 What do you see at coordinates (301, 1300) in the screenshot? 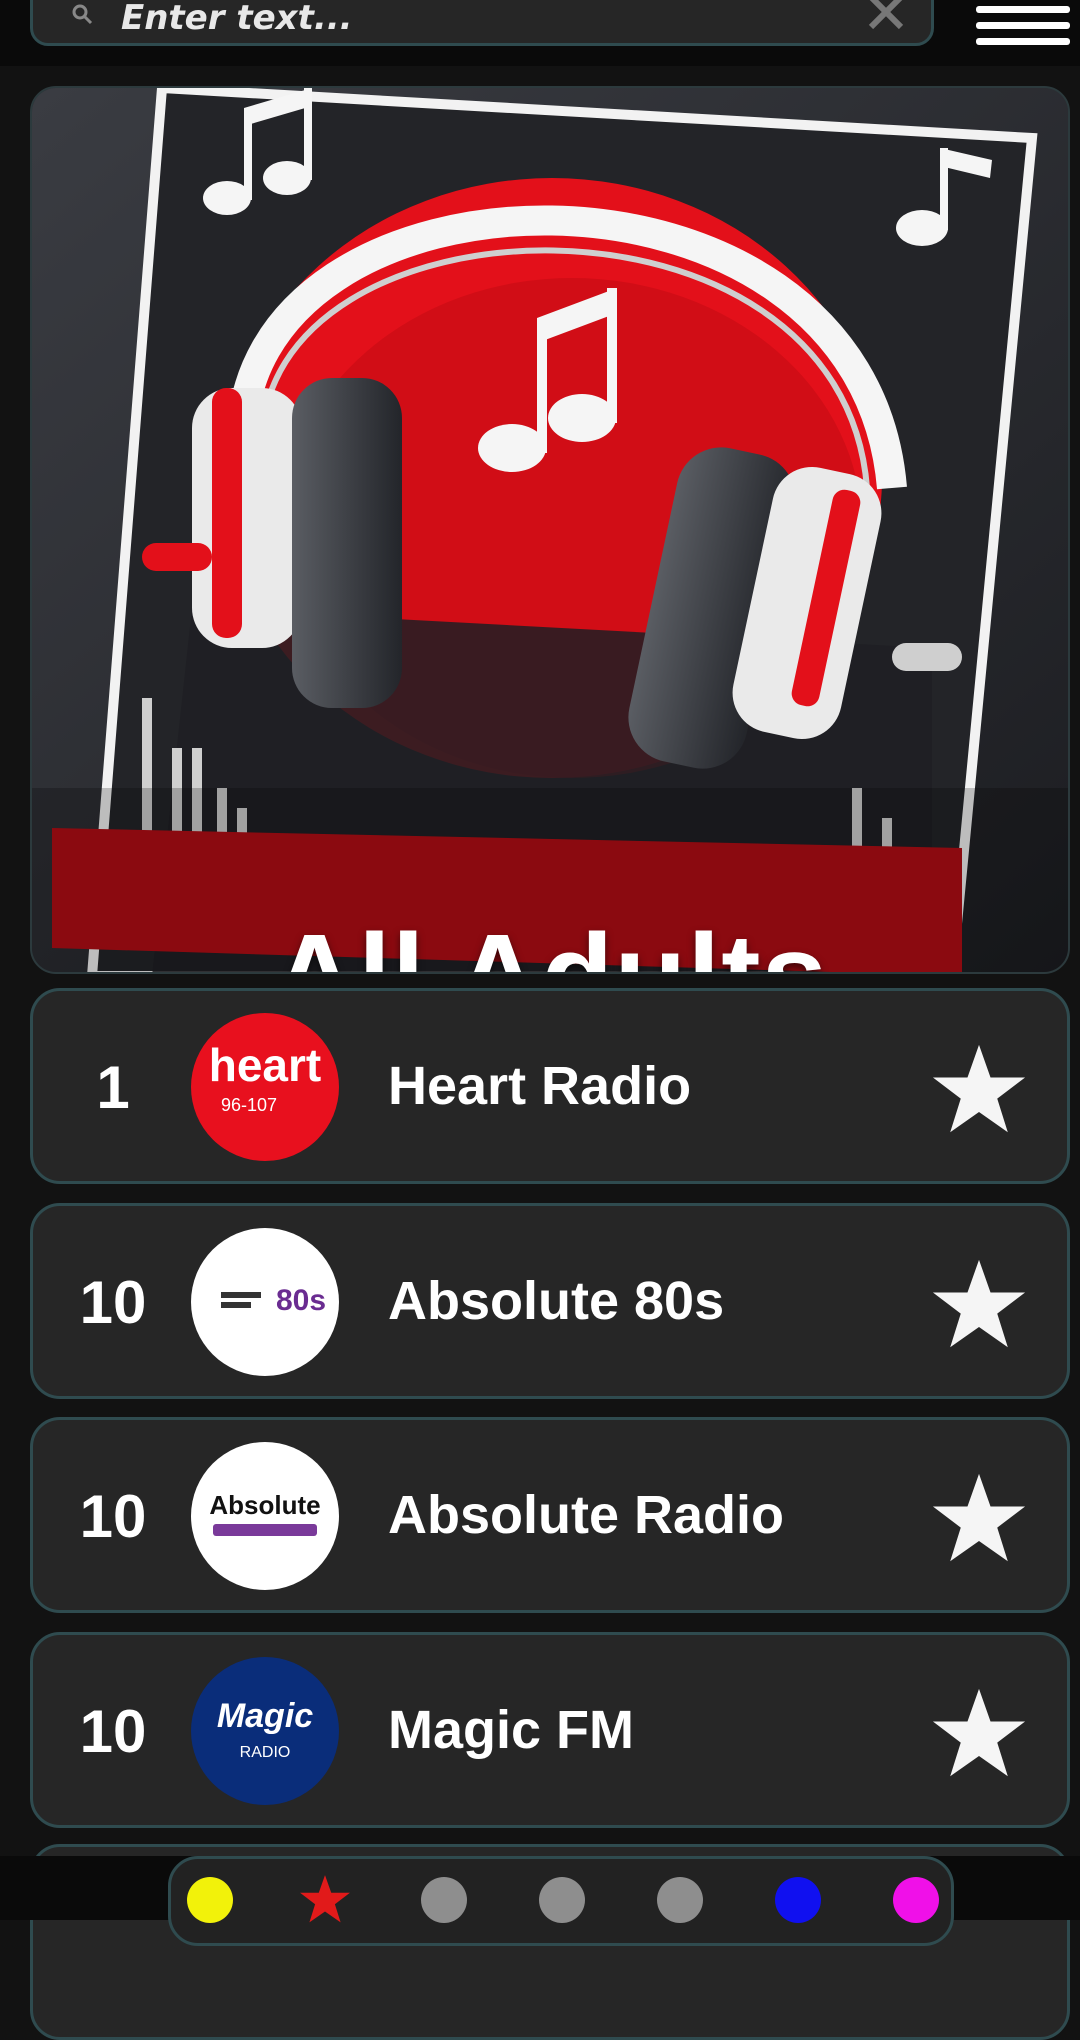
I see `logo-text: 80s` at bounding box center [301, 1300].